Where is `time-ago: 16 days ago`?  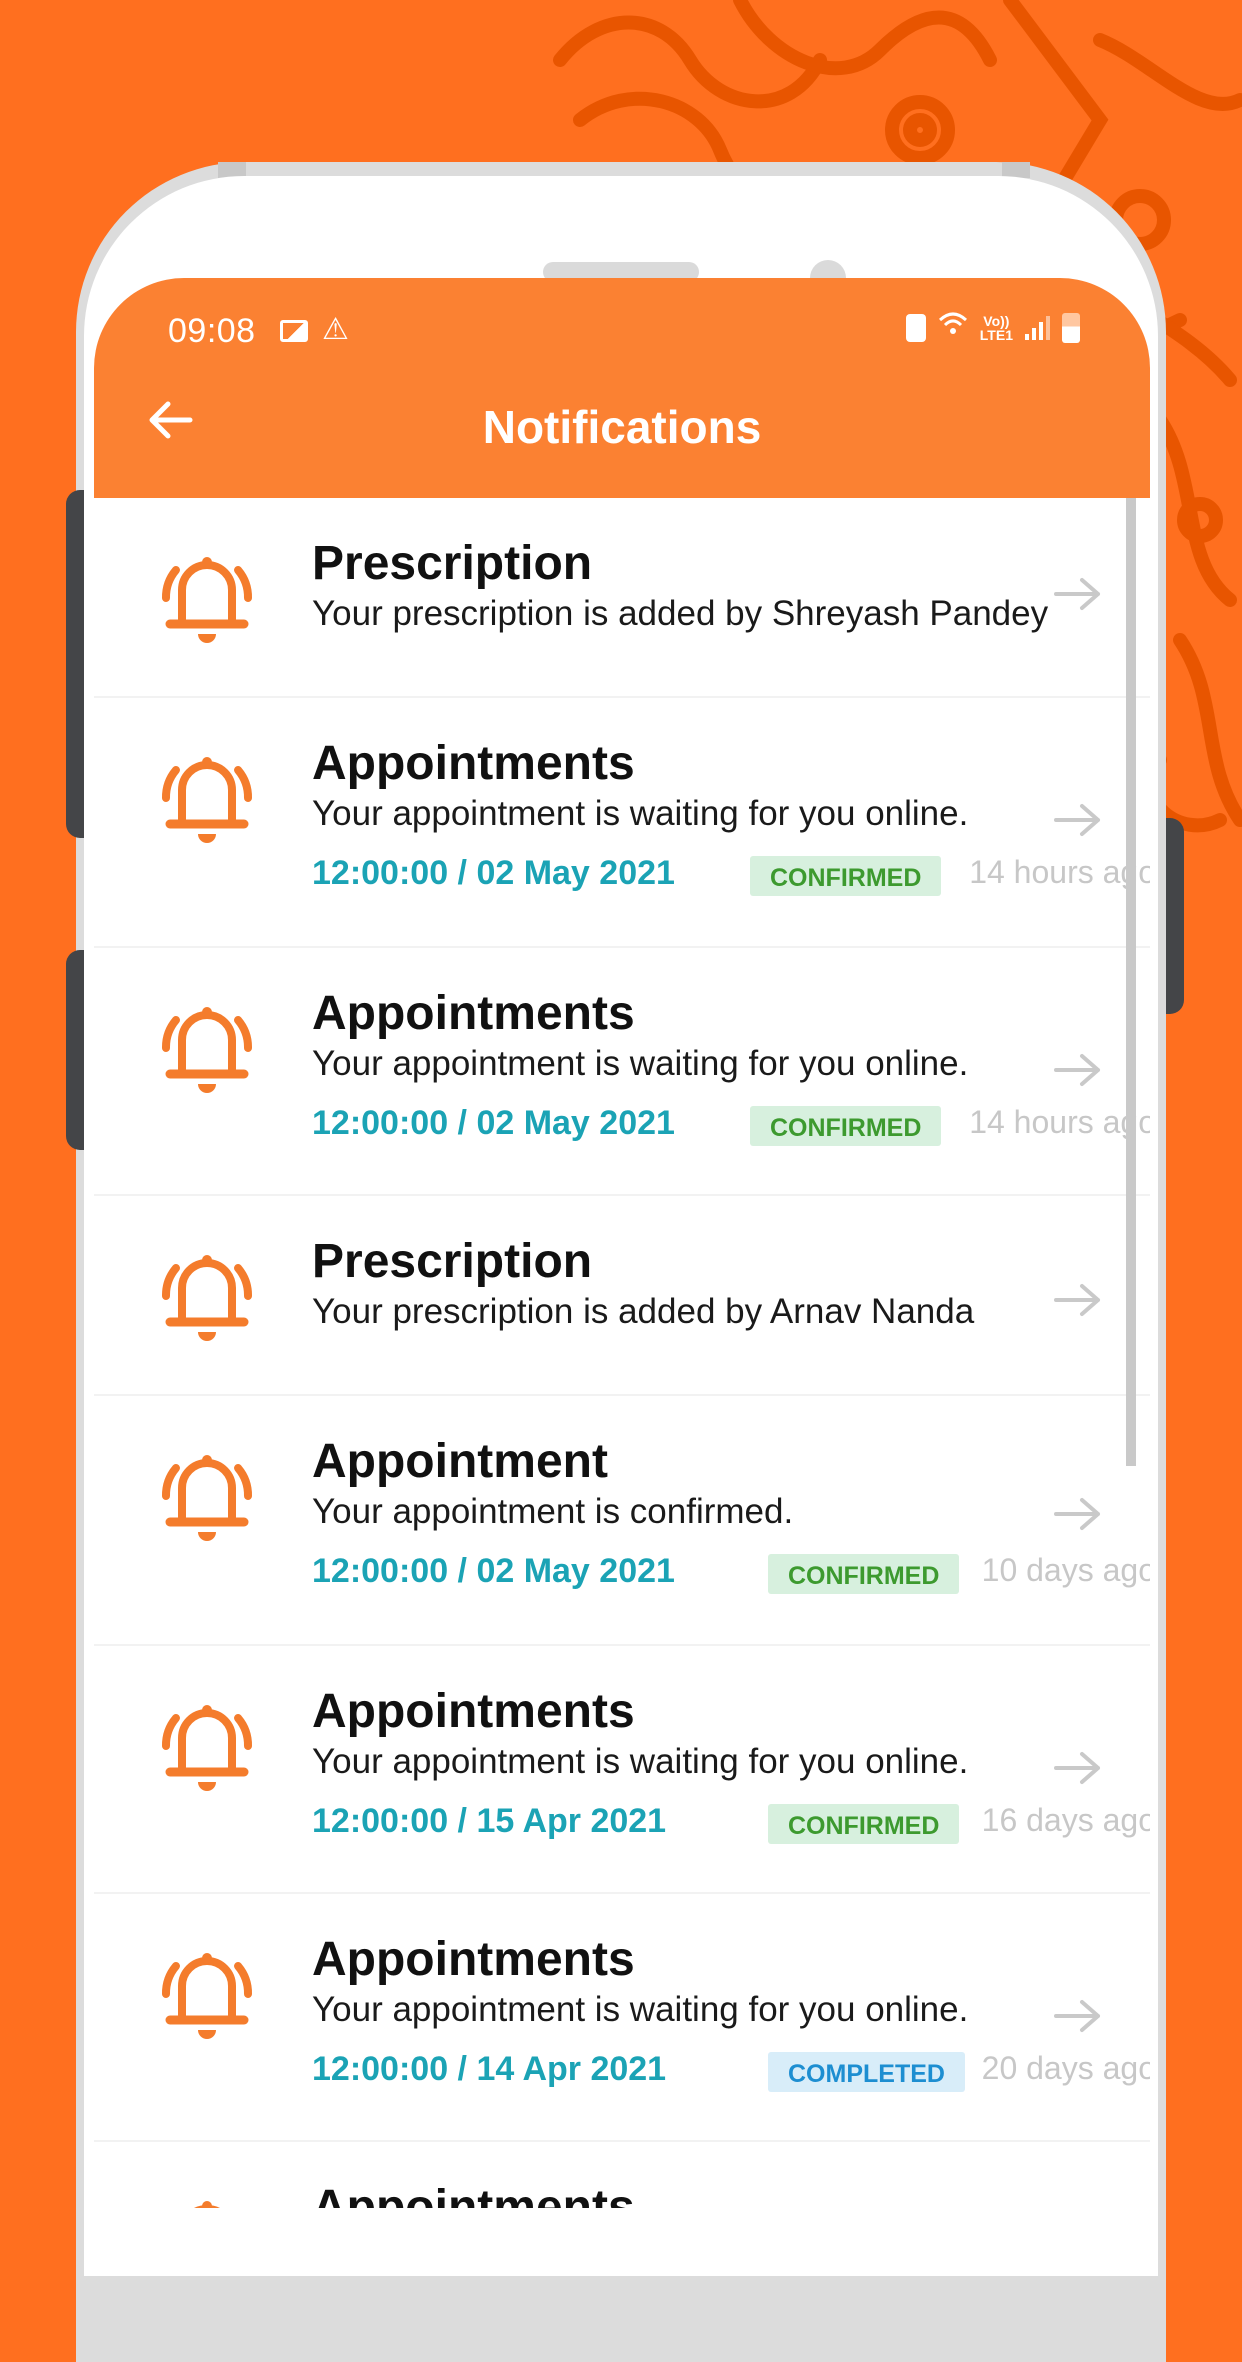 time-ago: 16 days ago is located at coordinates (1065, 1820).